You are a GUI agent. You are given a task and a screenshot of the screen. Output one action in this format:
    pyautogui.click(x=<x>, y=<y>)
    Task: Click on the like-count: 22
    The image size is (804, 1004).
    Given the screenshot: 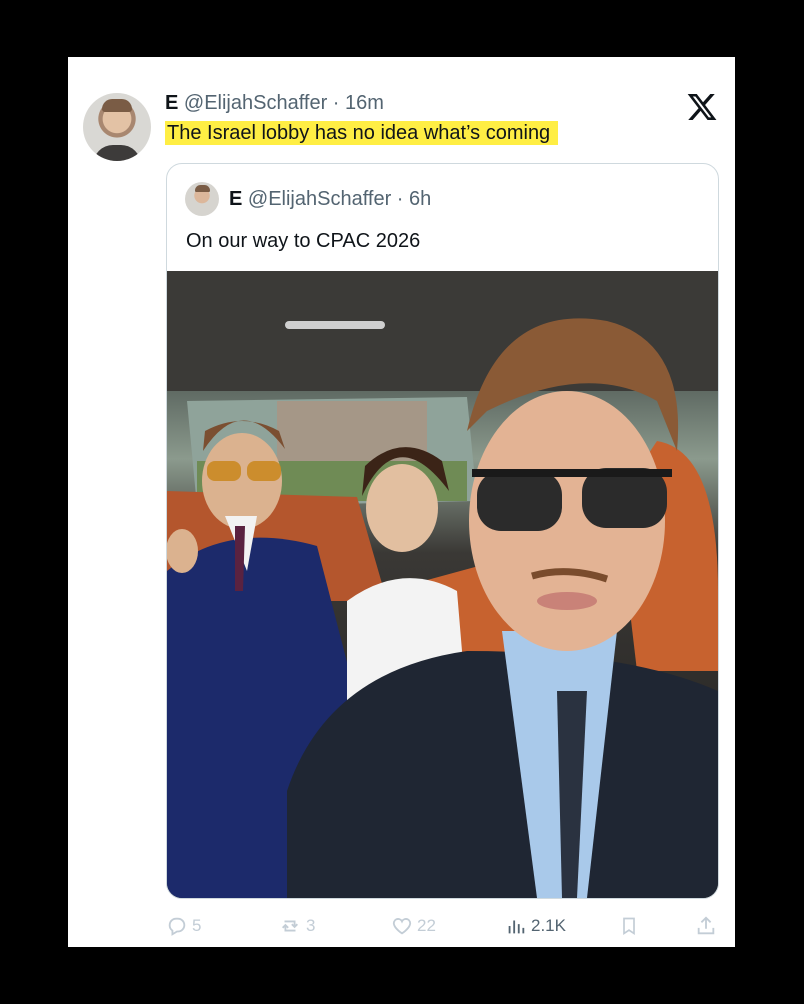 What is the action you would take?
    pyautogui.click(x=426, y=925)
    